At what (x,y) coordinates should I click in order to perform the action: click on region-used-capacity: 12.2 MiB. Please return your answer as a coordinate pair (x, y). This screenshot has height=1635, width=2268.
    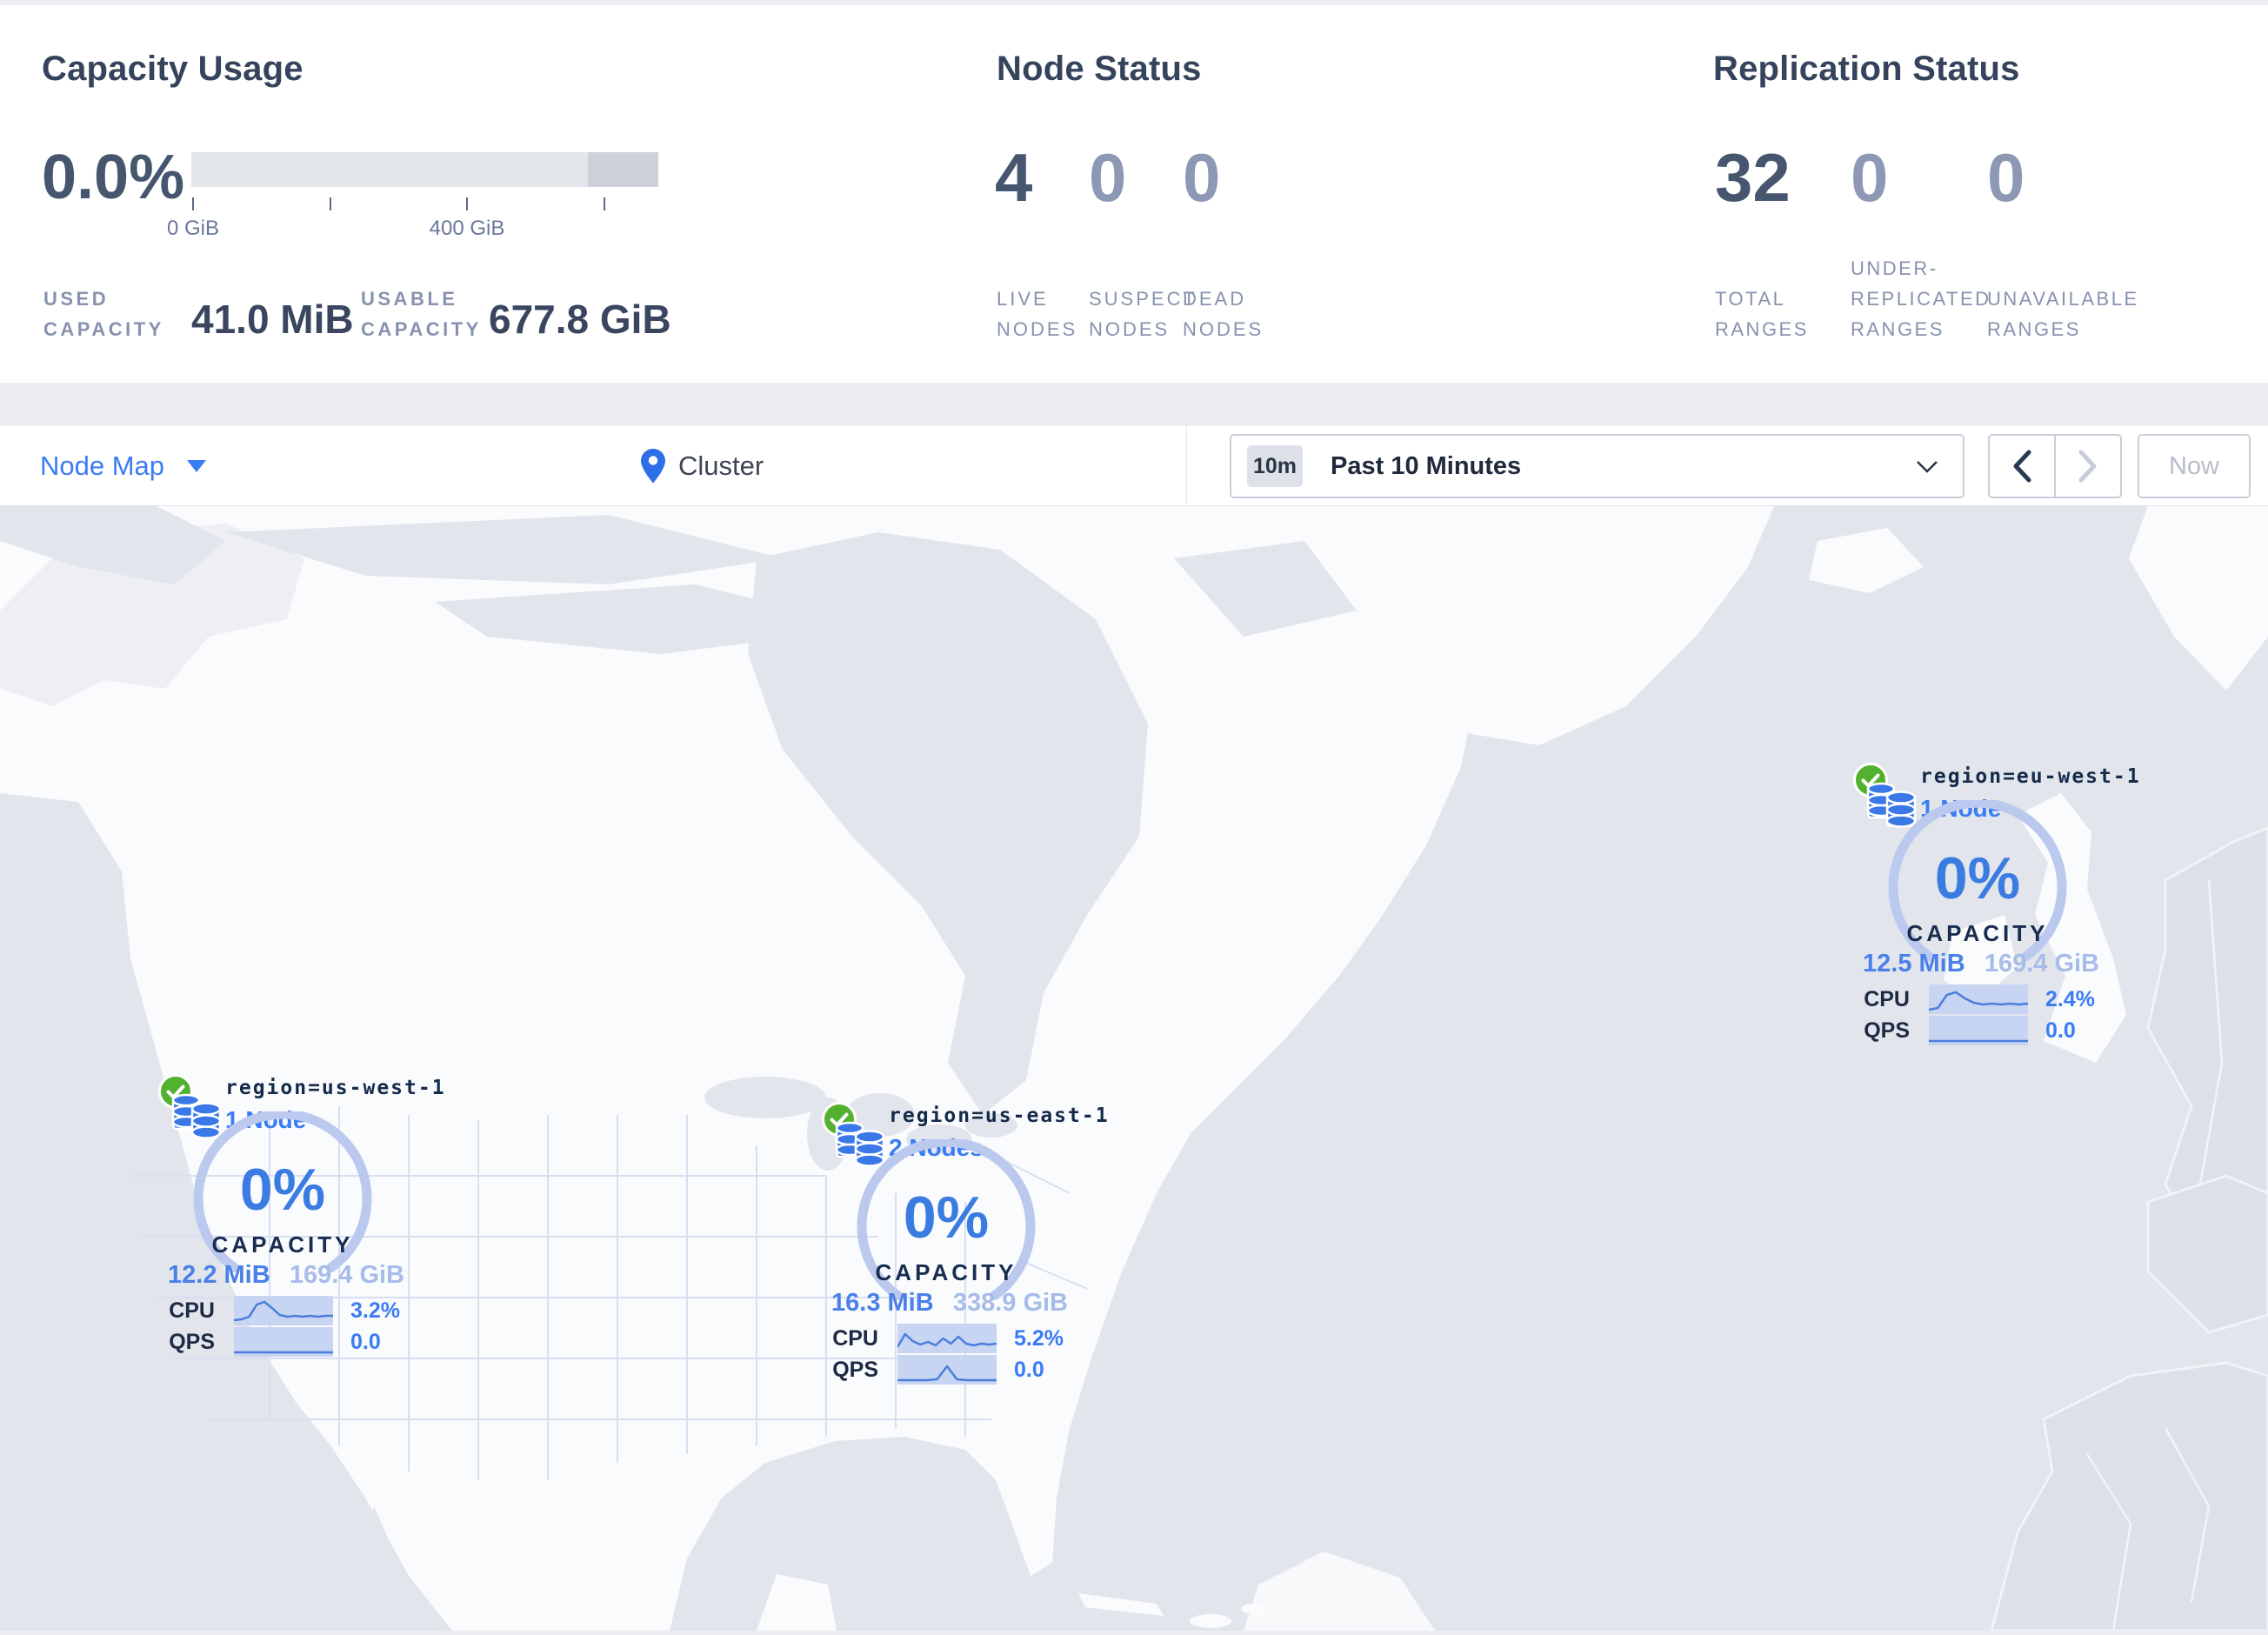
    Looking at the image, I should click on (219, 1275).